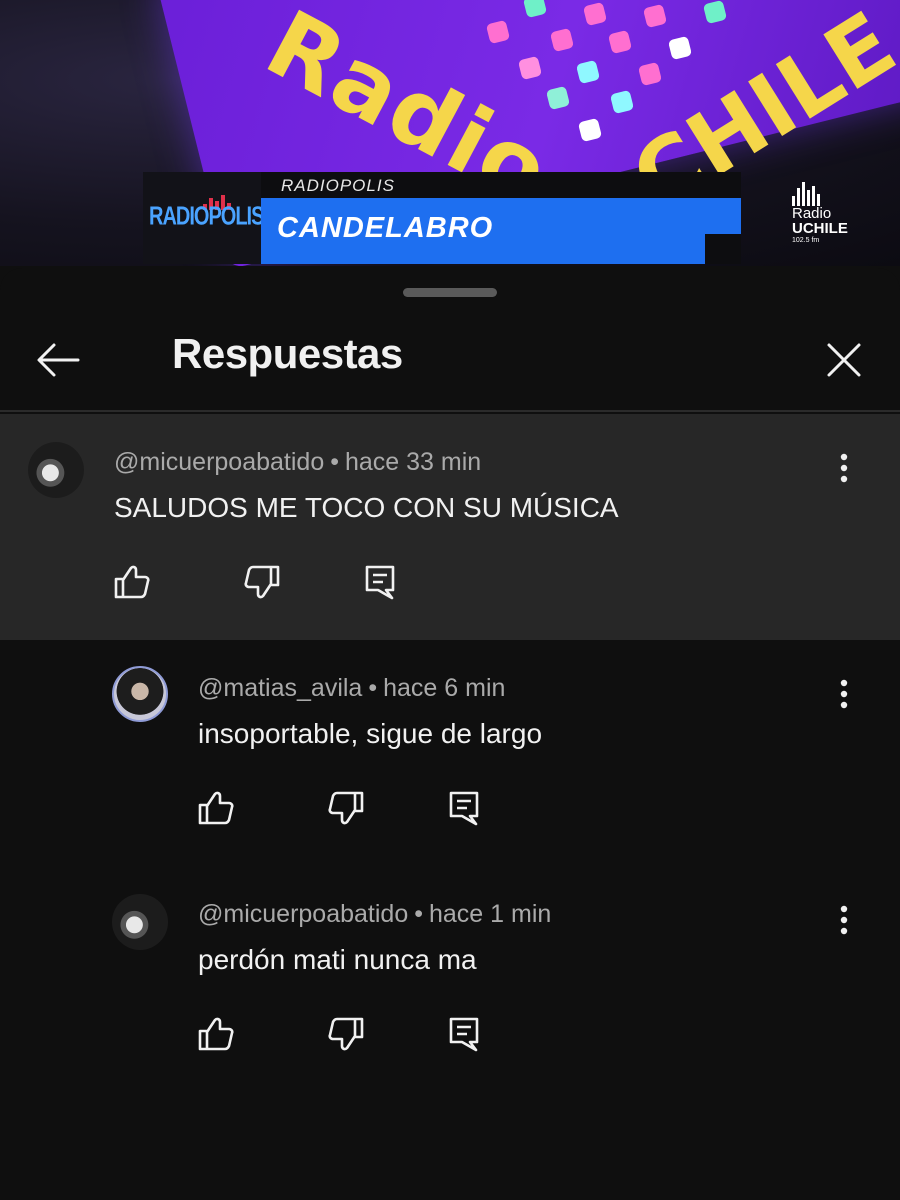 This screenshot has height=1200, width=900. Describe the element at coordinates (338, 185) in the screenshot. I see `lower-third-kicker: RADIOPOLIS` at that location.